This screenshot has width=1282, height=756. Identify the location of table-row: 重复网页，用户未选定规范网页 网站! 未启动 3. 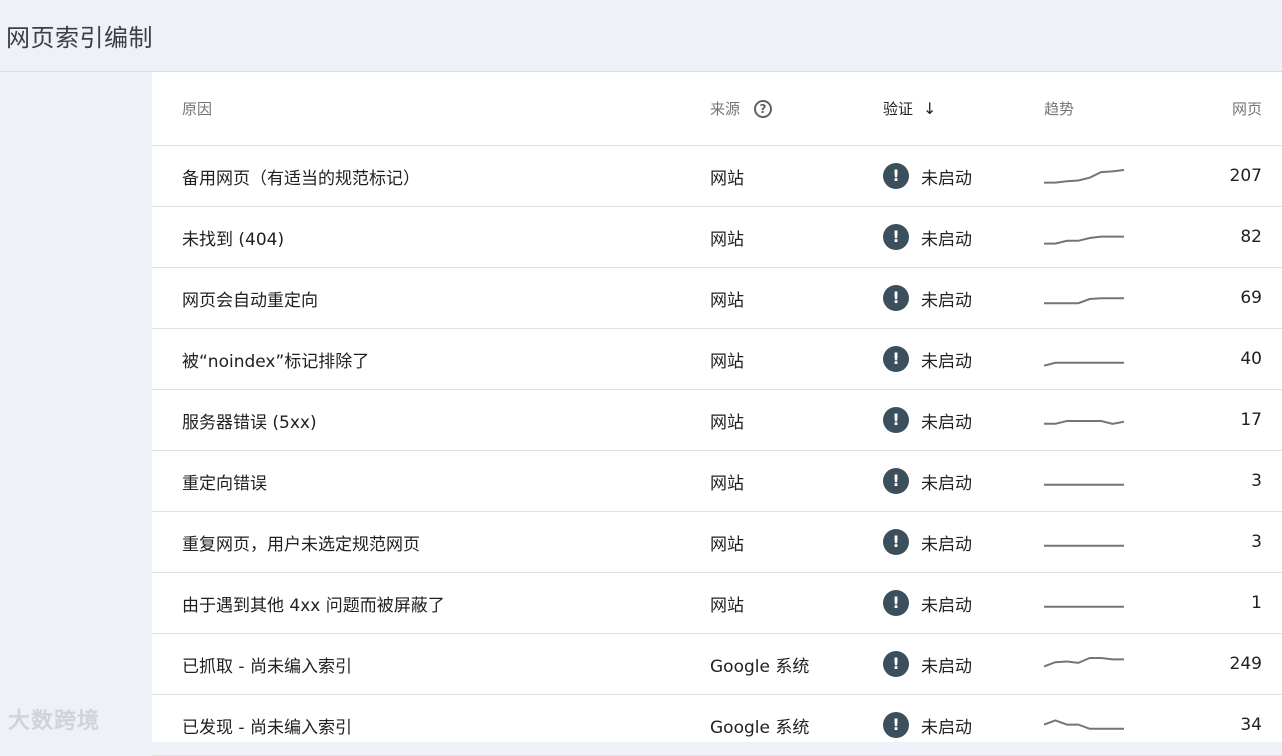
(717, 542).